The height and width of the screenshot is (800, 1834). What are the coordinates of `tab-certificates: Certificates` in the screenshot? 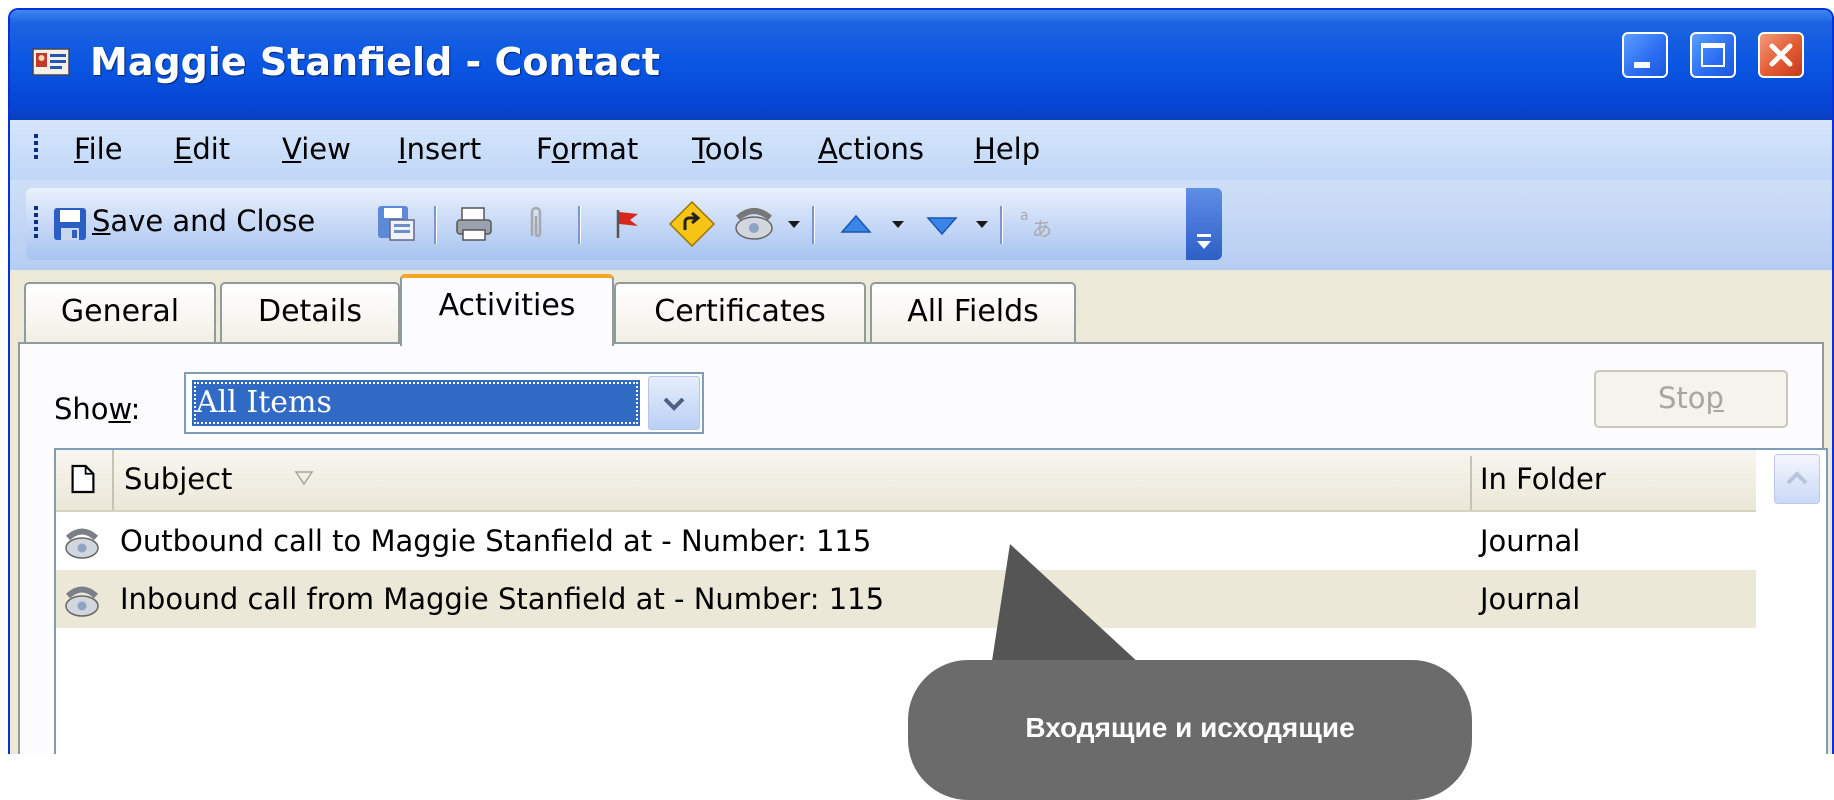 It's located at (740, 313).